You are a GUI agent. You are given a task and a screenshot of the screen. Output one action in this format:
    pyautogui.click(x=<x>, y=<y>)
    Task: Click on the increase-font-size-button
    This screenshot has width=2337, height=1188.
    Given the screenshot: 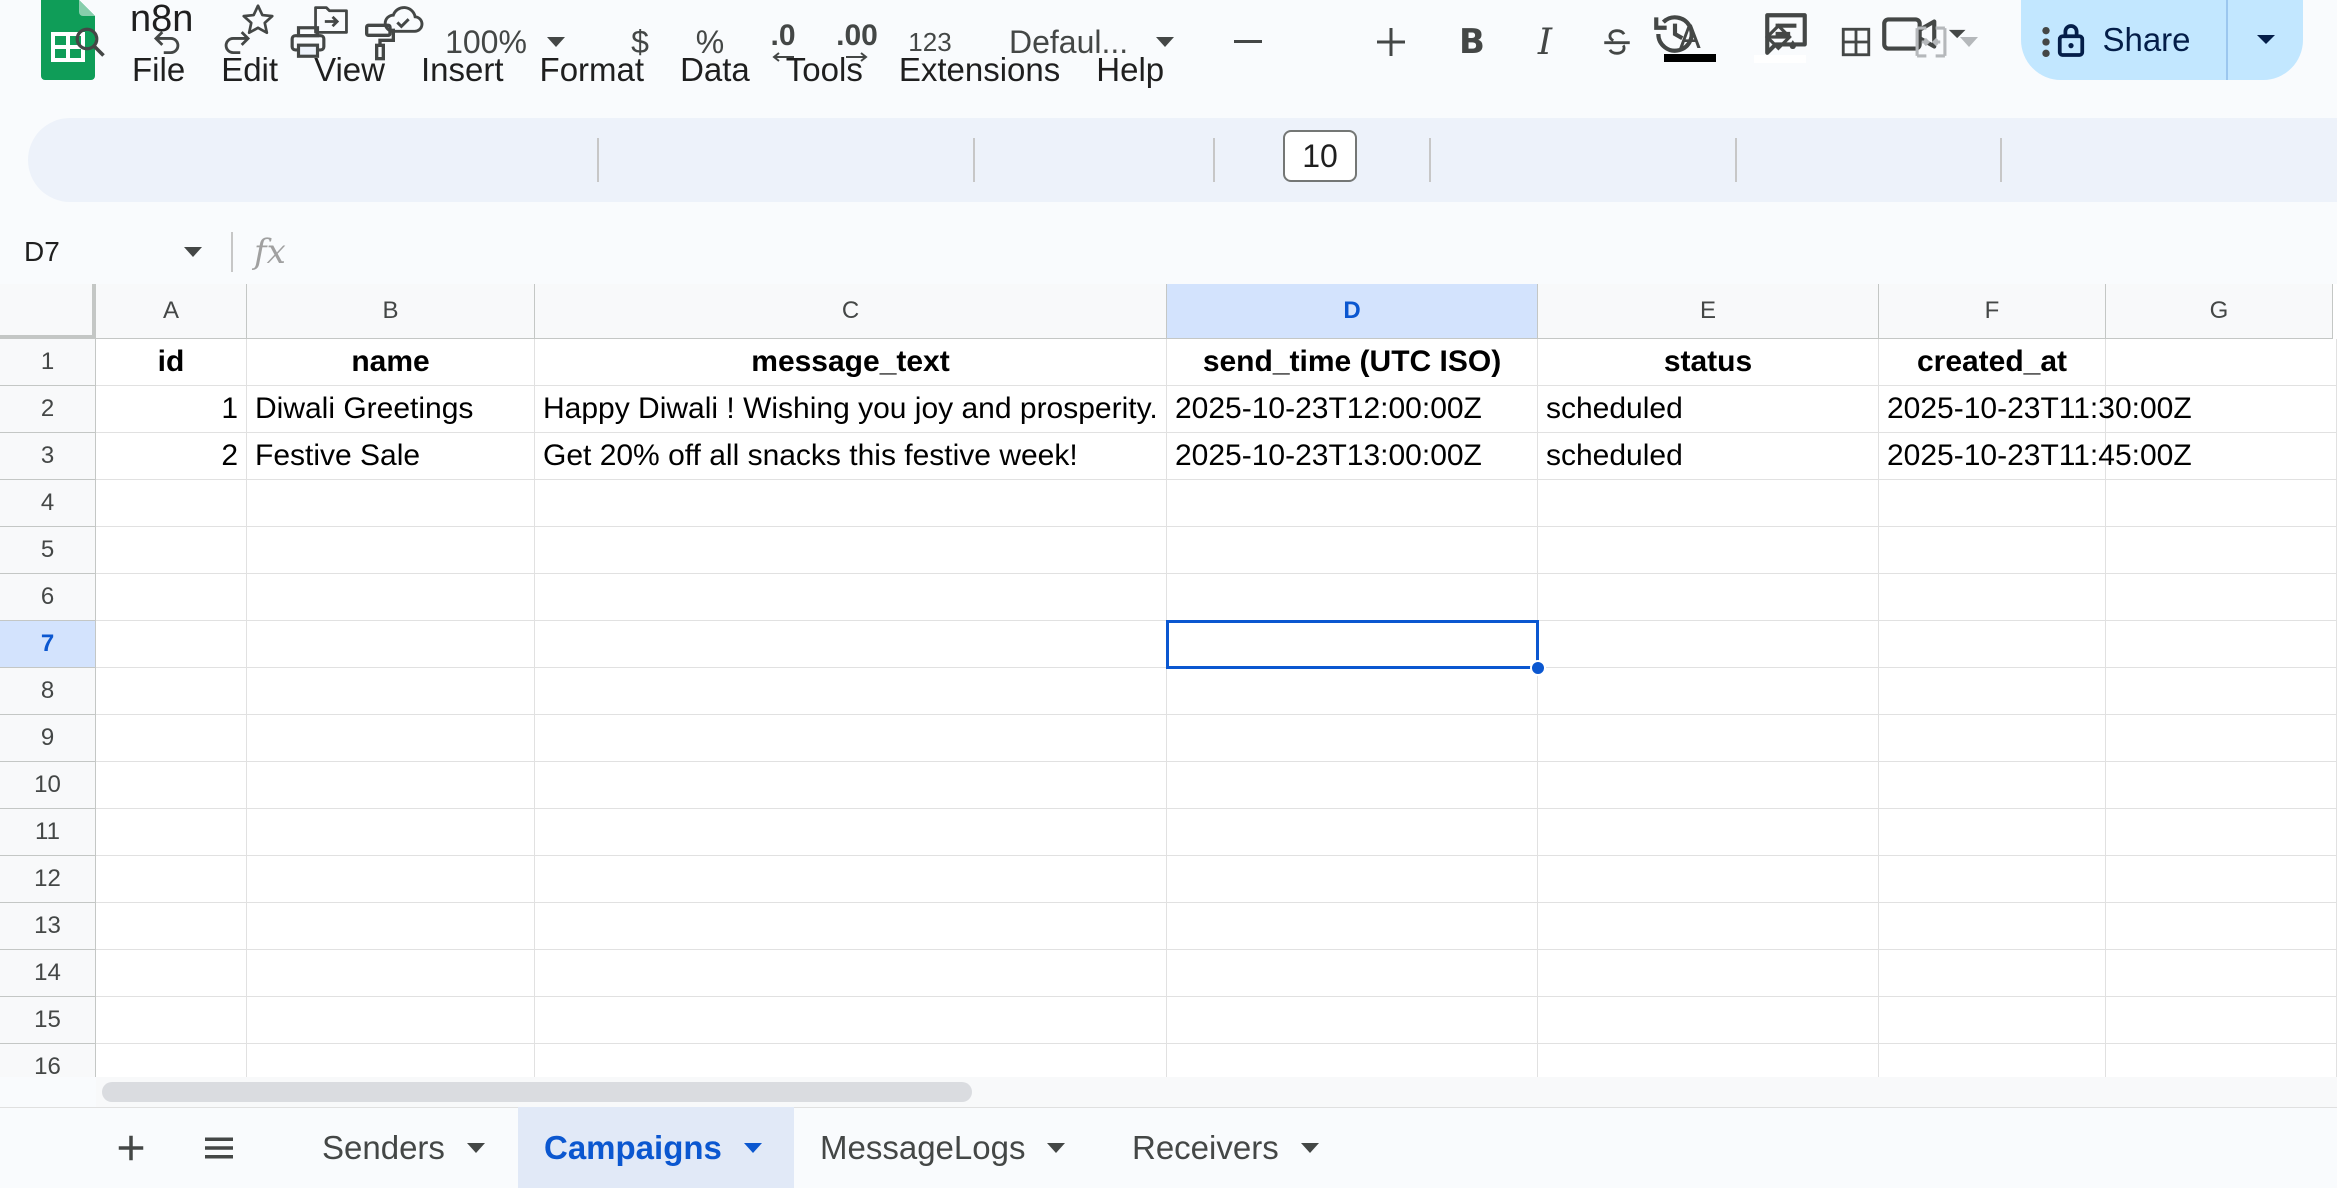 What is the action you would take?
    pyautogui.click(x=1391, y=42)
    